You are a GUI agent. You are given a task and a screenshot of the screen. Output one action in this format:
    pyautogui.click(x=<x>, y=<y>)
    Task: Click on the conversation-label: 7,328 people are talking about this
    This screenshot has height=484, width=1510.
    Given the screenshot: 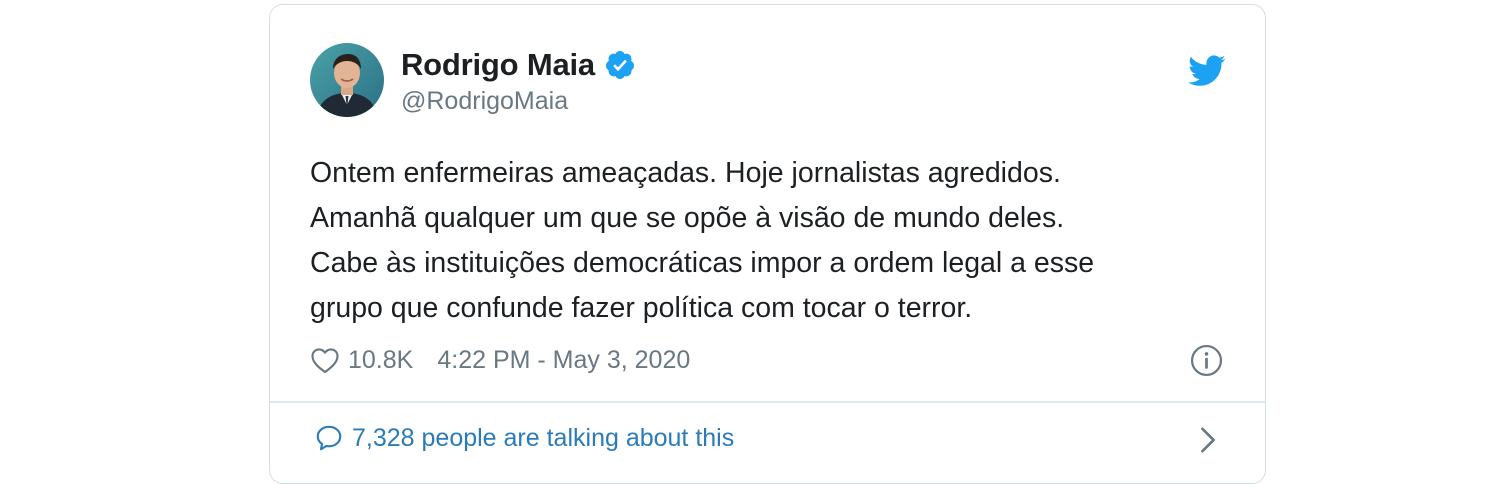 What is the action you would take?
    pyautogui.click(x=543, y=438)
    